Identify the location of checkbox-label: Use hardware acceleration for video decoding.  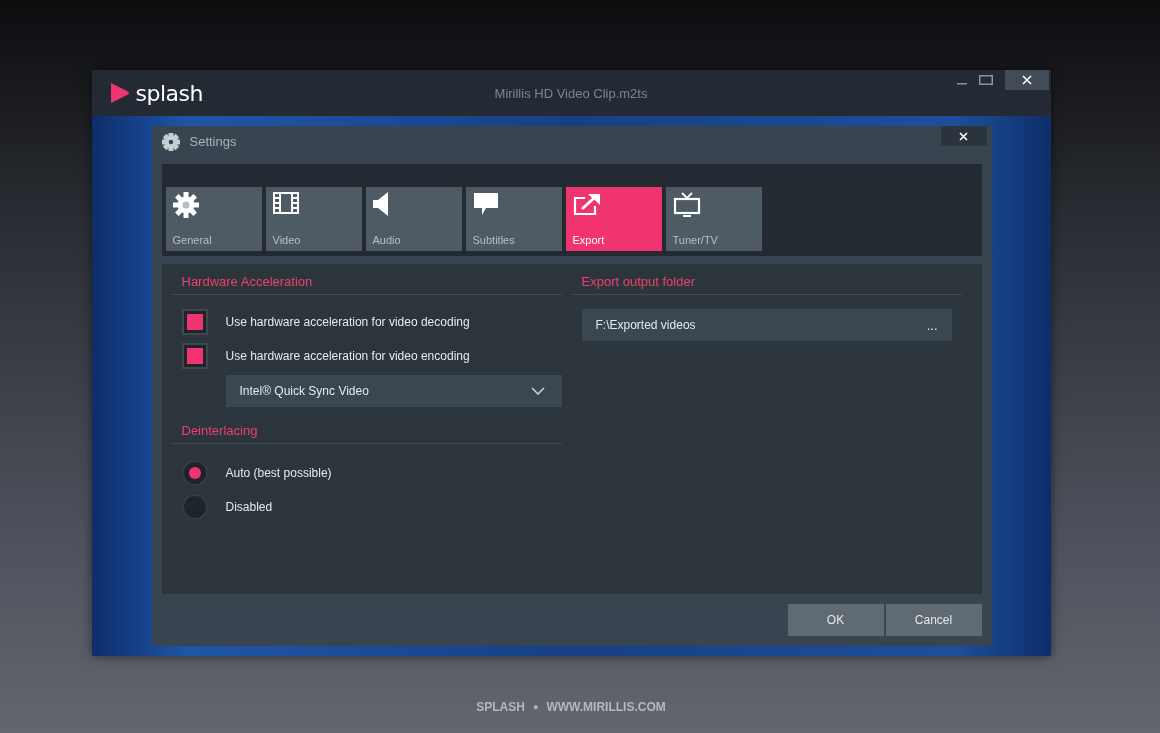
(347, 322).